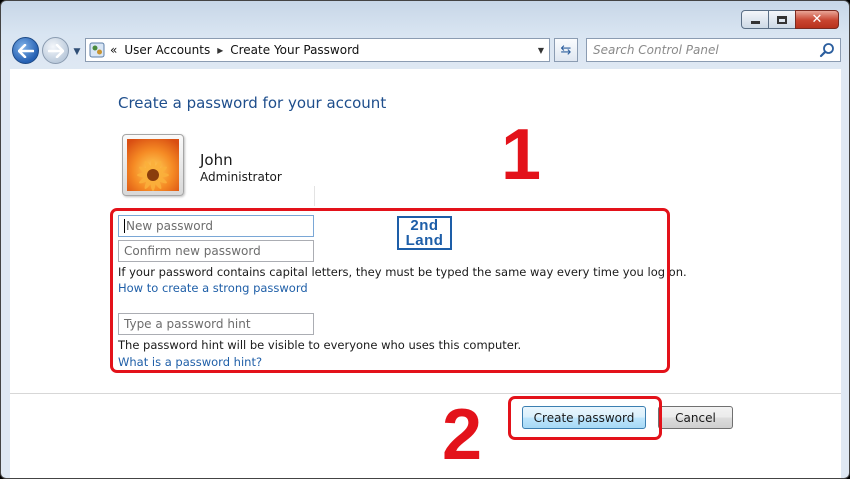  Describe the element at coordinates (425, 393) in the screenshot. I see `footer-divider` at that location.